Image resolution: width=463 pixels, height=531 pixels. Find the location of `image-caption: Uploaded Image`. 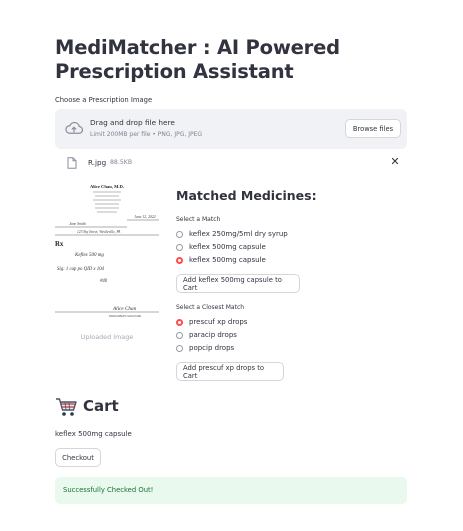

image-caption: Uploaded Image is located at coordinates (107, 337).